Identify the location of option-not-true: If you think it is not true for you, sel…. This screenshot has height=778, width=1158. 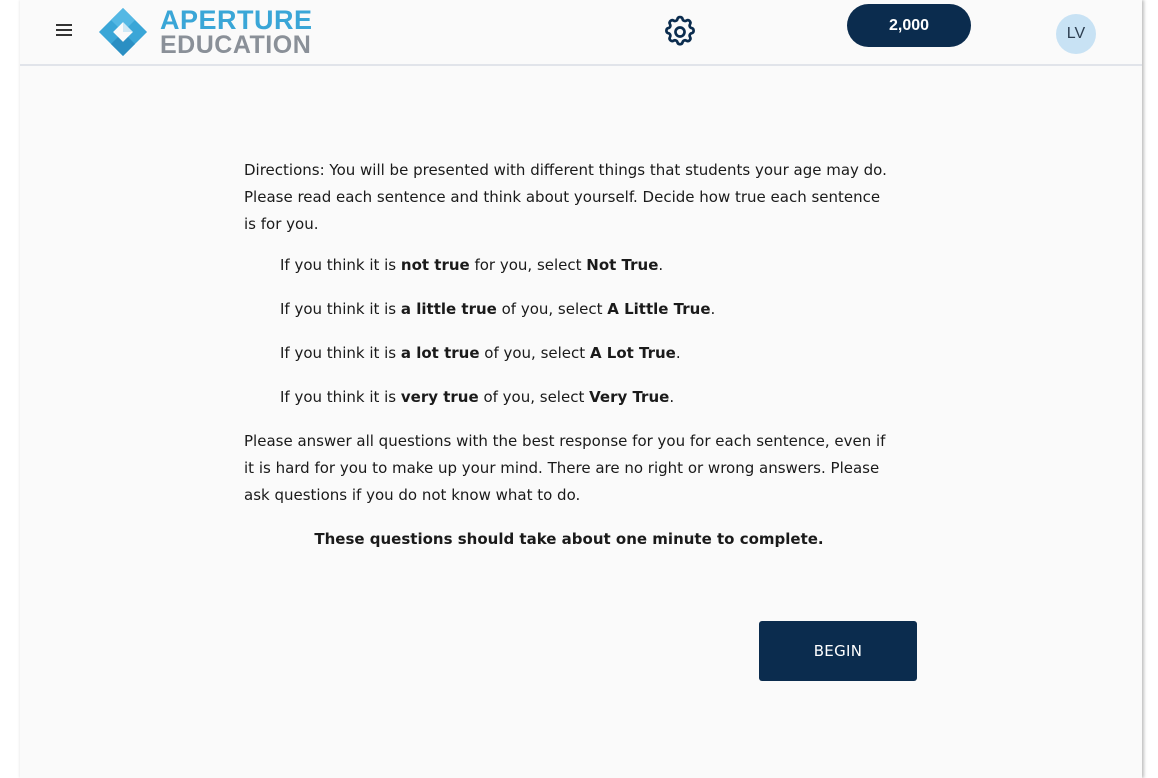
(587, 265).